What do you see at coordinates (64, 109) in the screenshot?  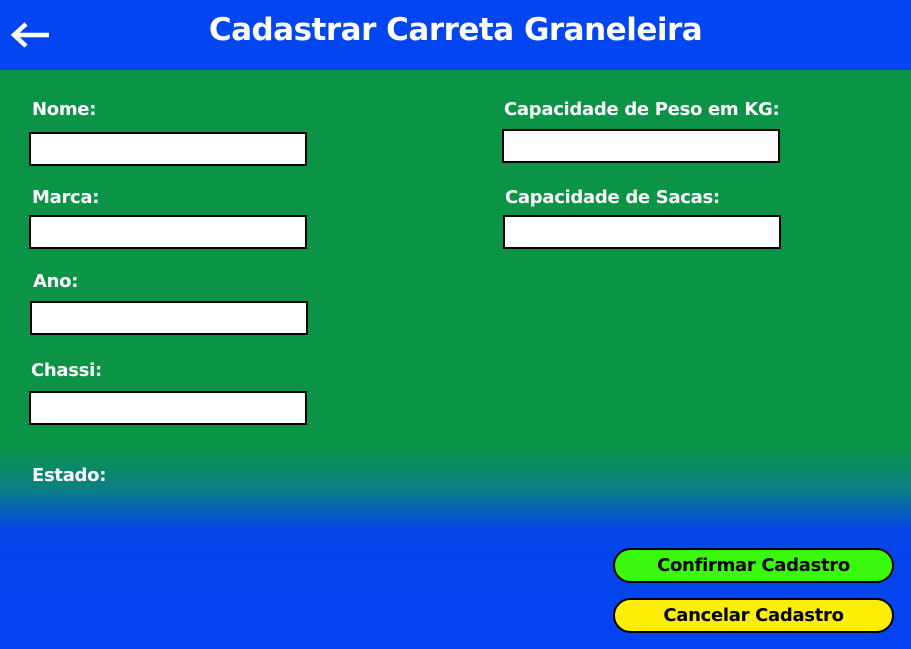 I see `nome-label: Nome:` at bounding box center [64, 109].